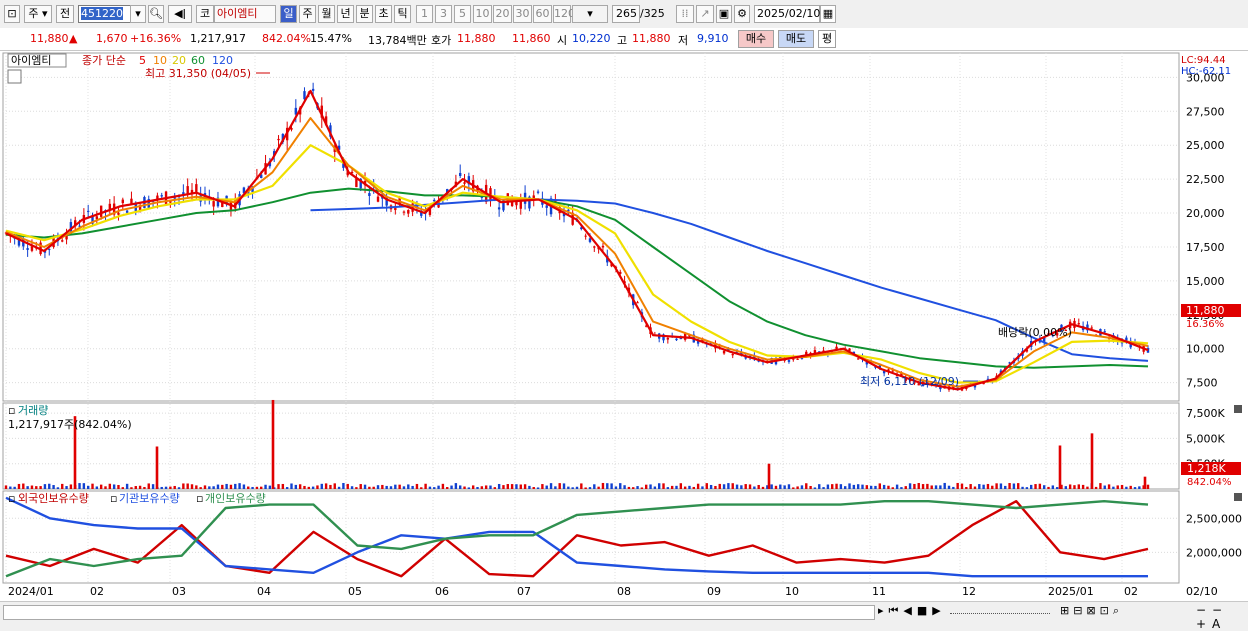 The width and height of the screenshot is (1248, 631). What do you see at coordinates (787, 14) in the screenshot?
I see `date-input: 2025/02/10` at bounding box center [787, 14].